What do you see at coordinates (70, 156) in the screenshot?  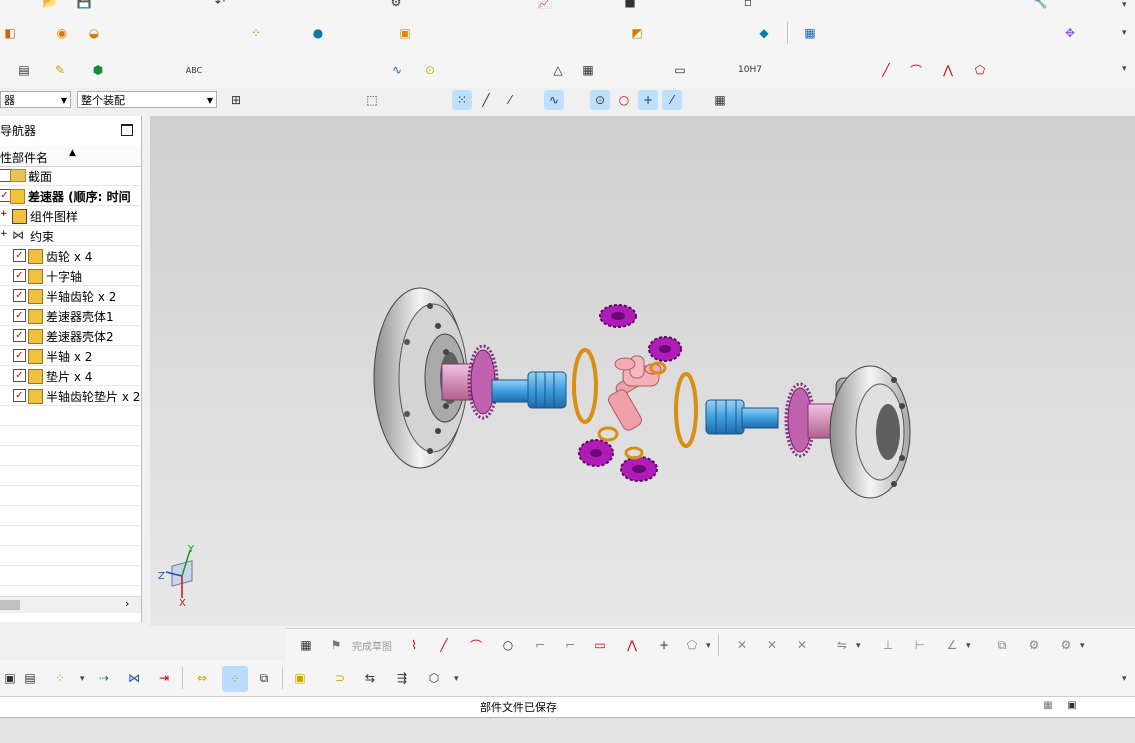 I see `column-header: 性部件名 ▲` at bounding box center [70, 156].